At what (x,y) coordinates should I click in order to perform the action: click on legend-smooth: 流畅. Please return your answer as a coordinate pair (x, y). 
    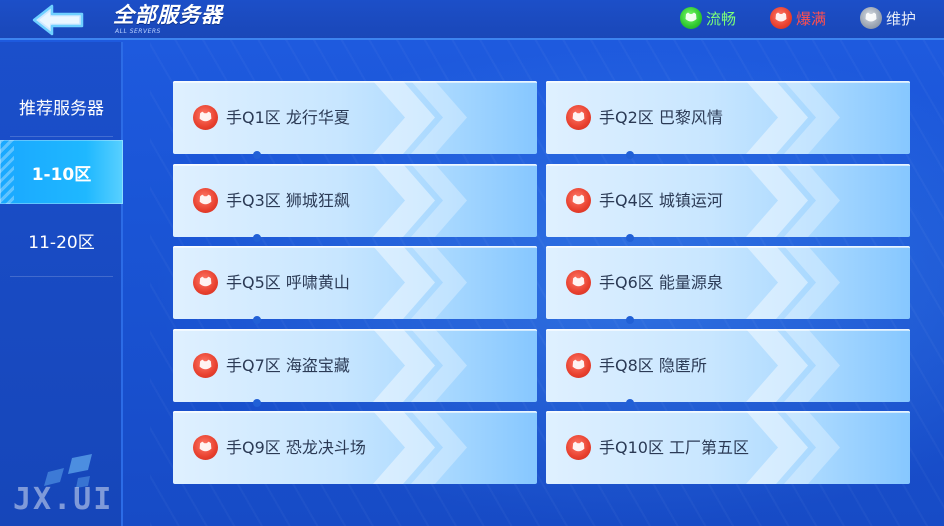
    Looking at the image, I should click on (708, 18).